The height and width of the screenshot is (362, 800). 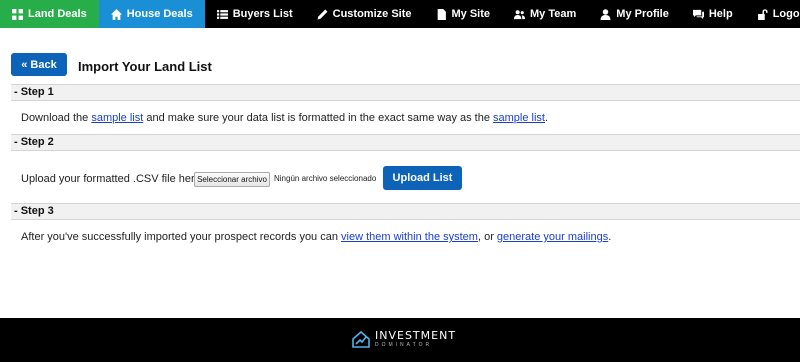 What do you see at coordinates (117, 118) in the screenshot?
I see `sample-list-link: sample list` at bounding box center [117, 118].